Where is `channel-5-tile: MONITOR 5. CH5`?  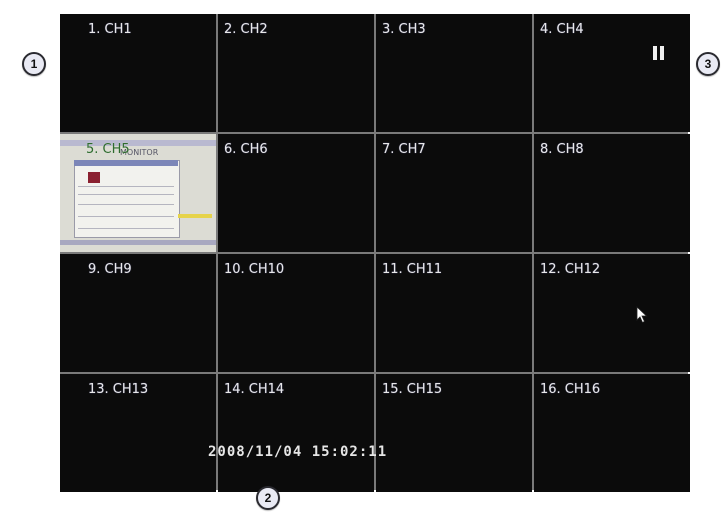 channel-5-tile: MONITOR 5. CH5 is located at coordinates (138, 193).